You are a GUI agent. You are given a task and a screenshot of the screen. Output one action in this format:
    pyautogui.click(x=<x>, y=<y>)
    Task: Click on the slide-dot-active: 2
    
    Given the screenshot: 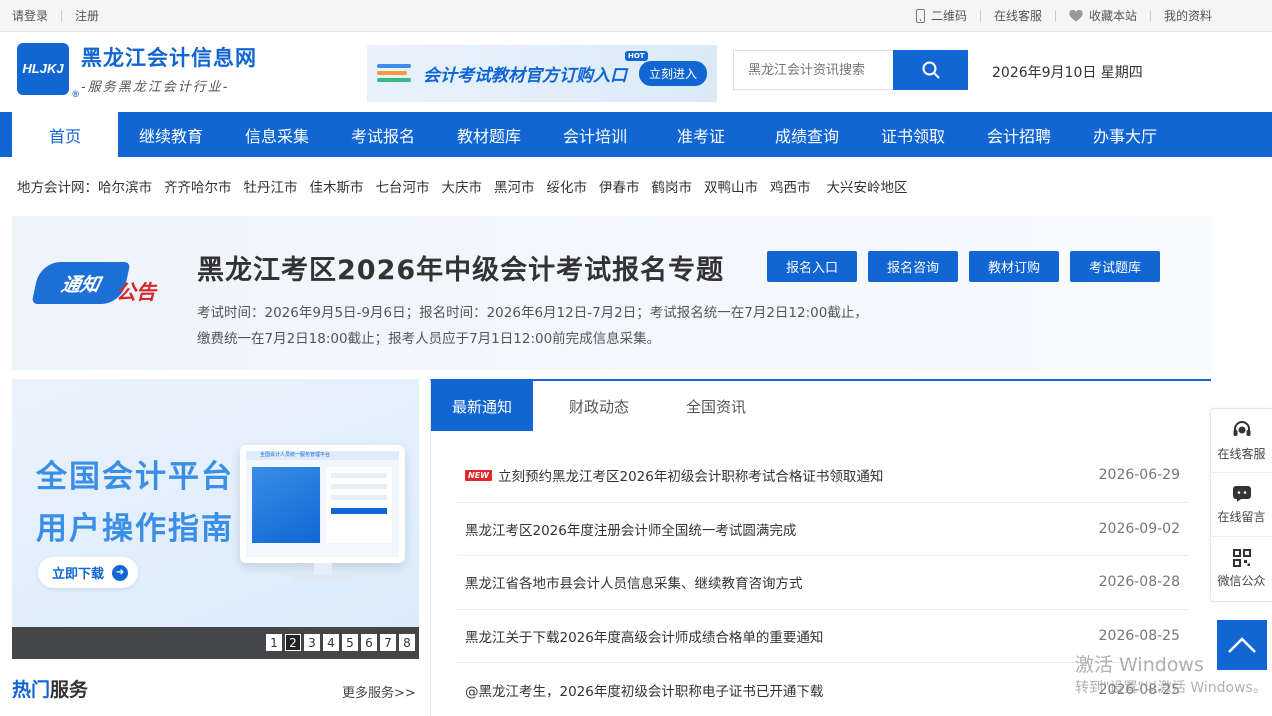 What is the action you would take?
    pyautogui.click(x=293, y=642)
    